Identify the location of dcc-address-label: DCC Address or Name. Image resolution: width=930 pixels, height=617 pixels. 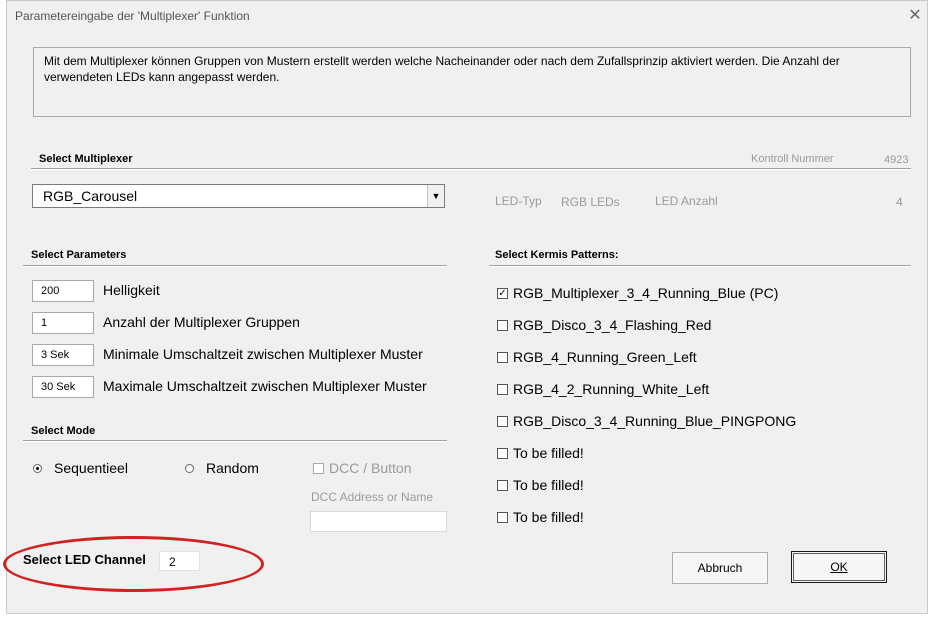
(372, 497).